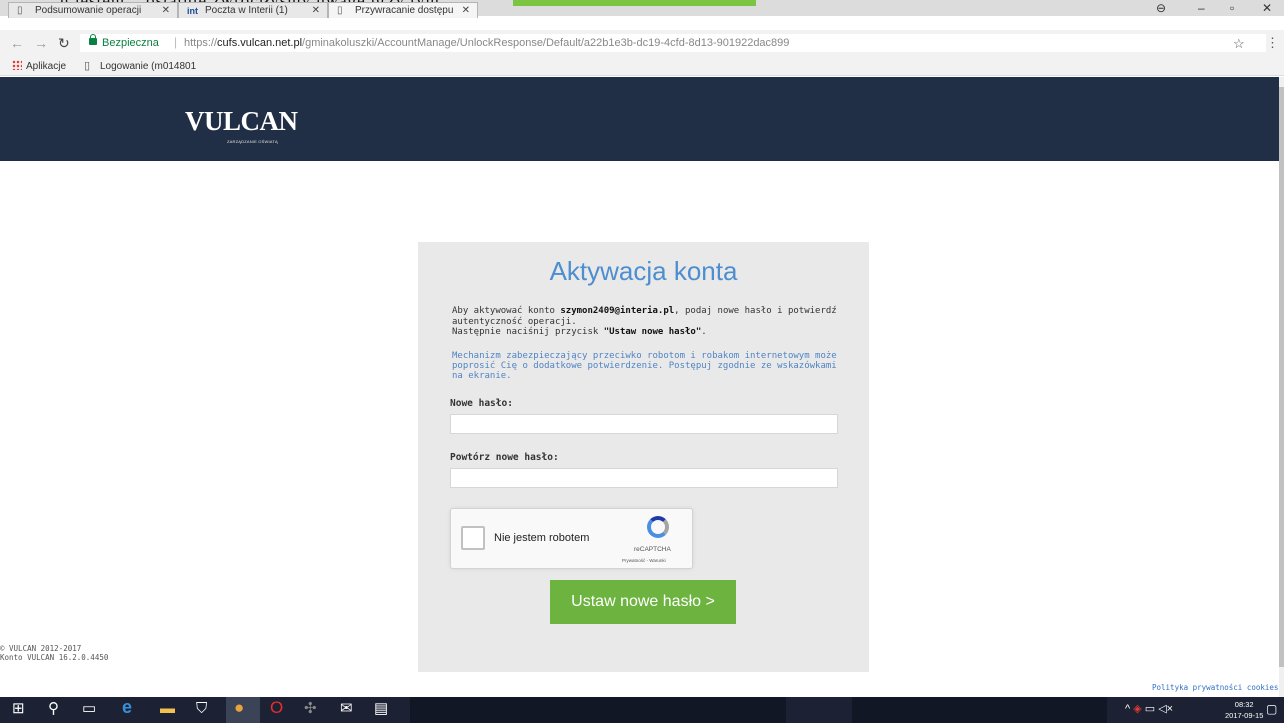 This screenshot has width=1284, height=723. Describe the element at coordinates (644, 560) in the screenshot. I see `recaptcha-links: Prywatność - Warunki` at that location.